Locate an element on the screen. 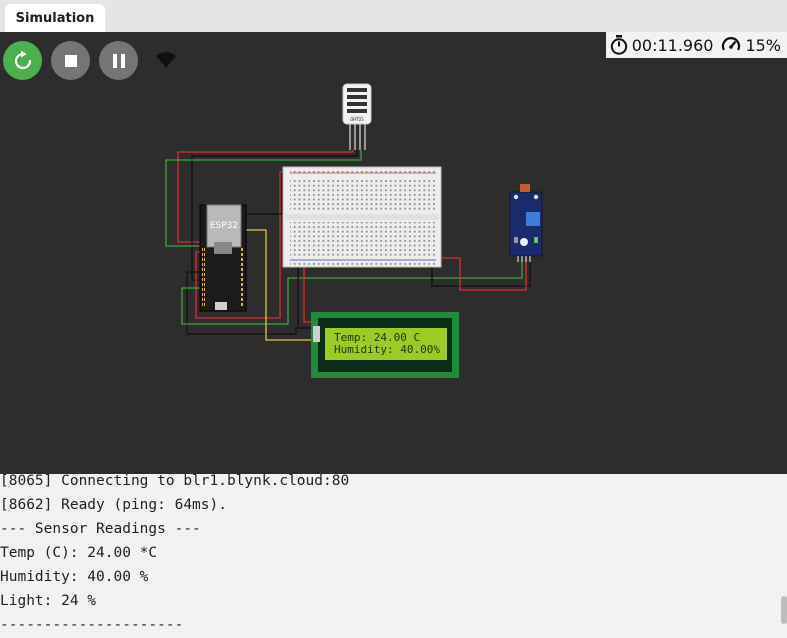  console-scrollbar is located at coordinates (783, 556).